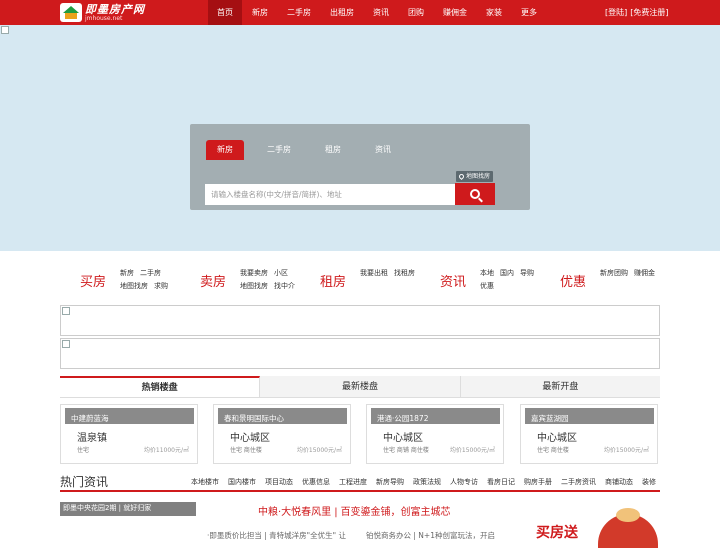  I want to click on user-links: [登陆] [免费注册], so click(637, 12).